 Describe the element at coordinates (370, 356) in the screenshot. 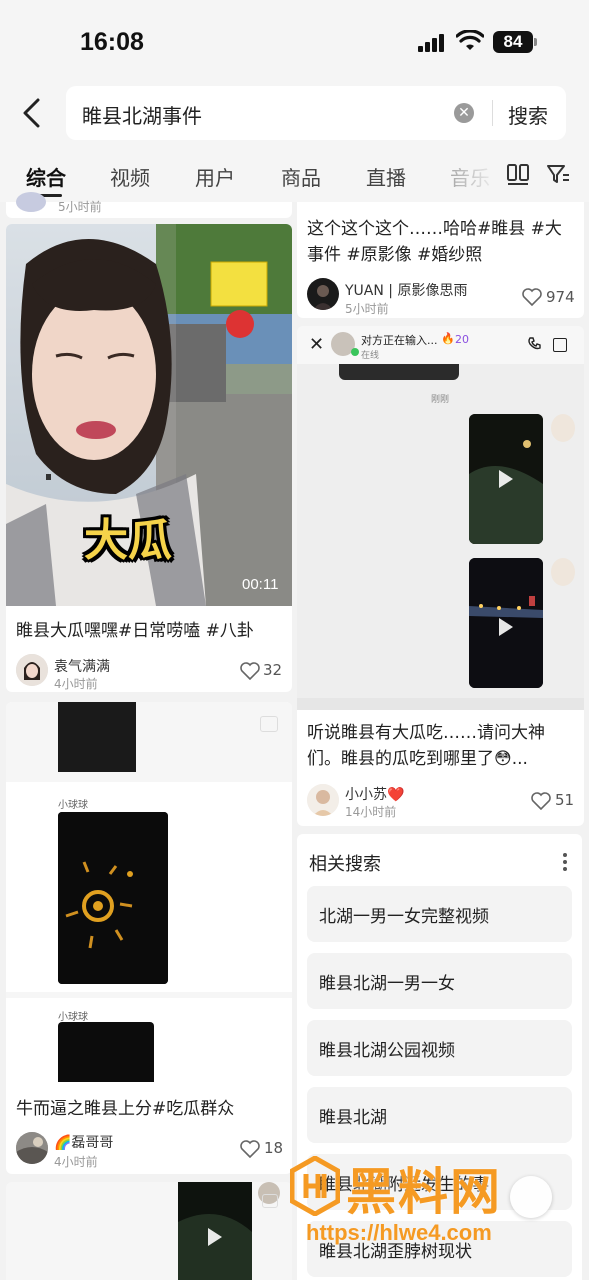

I see `chat-status: 在线` at that location.